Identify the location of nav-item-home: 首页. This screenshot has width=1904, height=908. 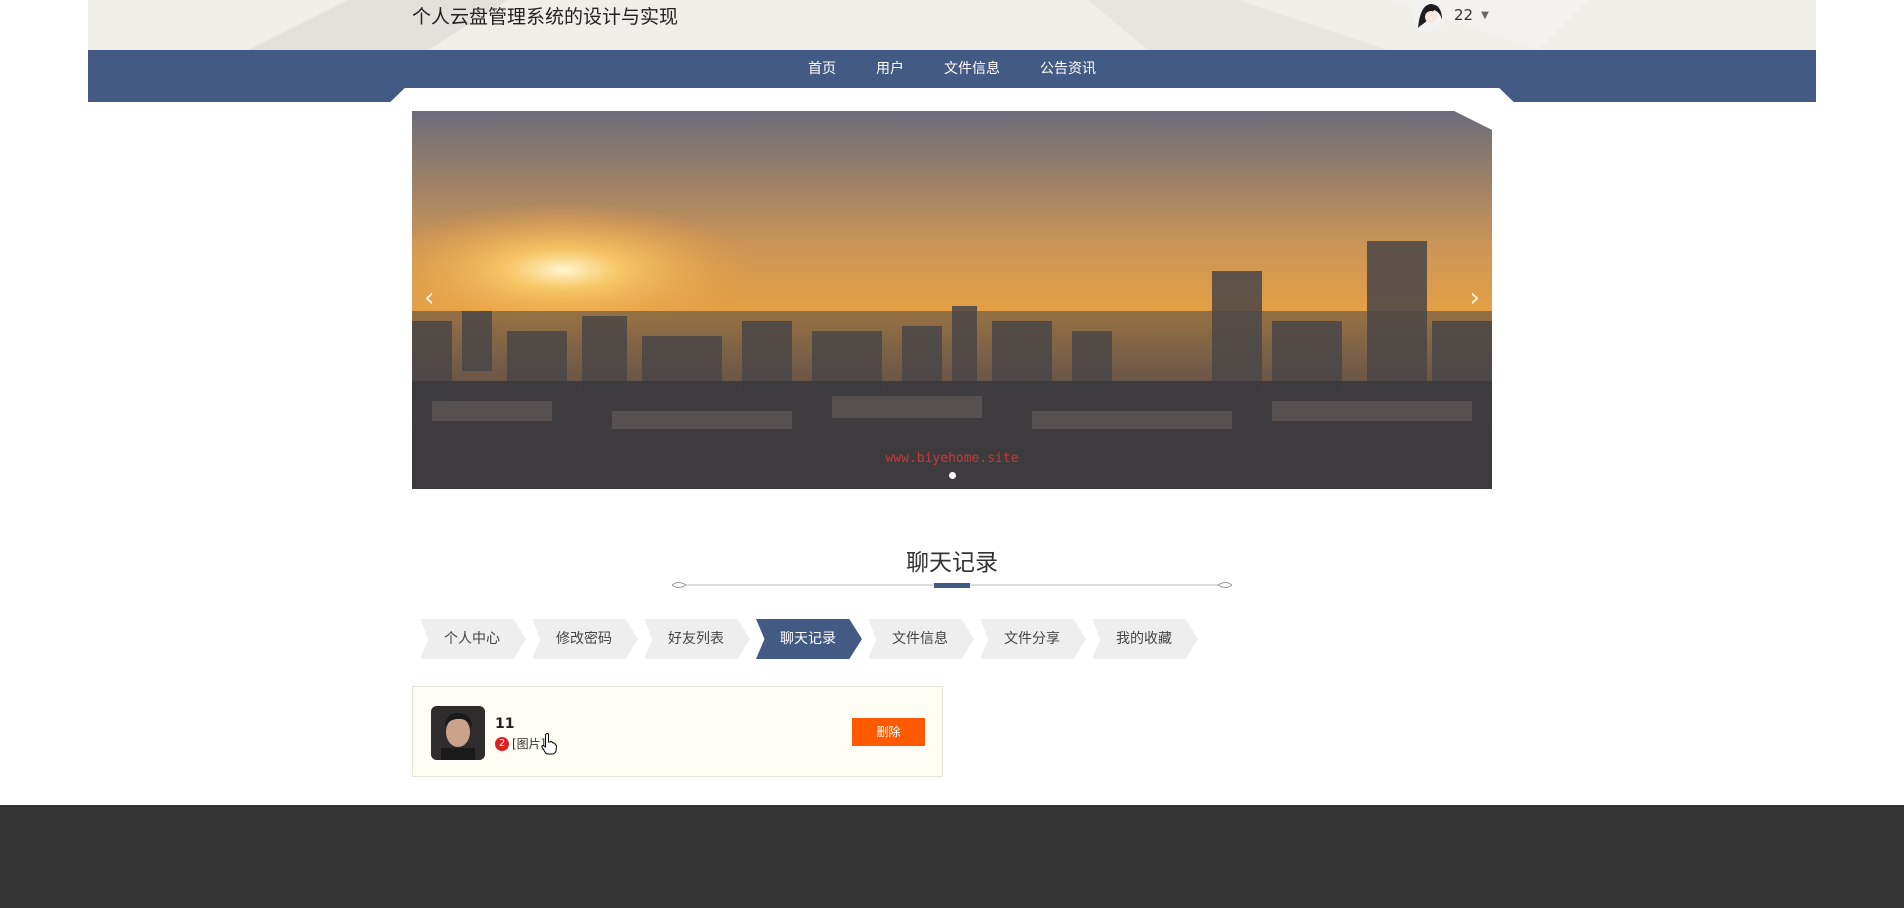
(822, 69).